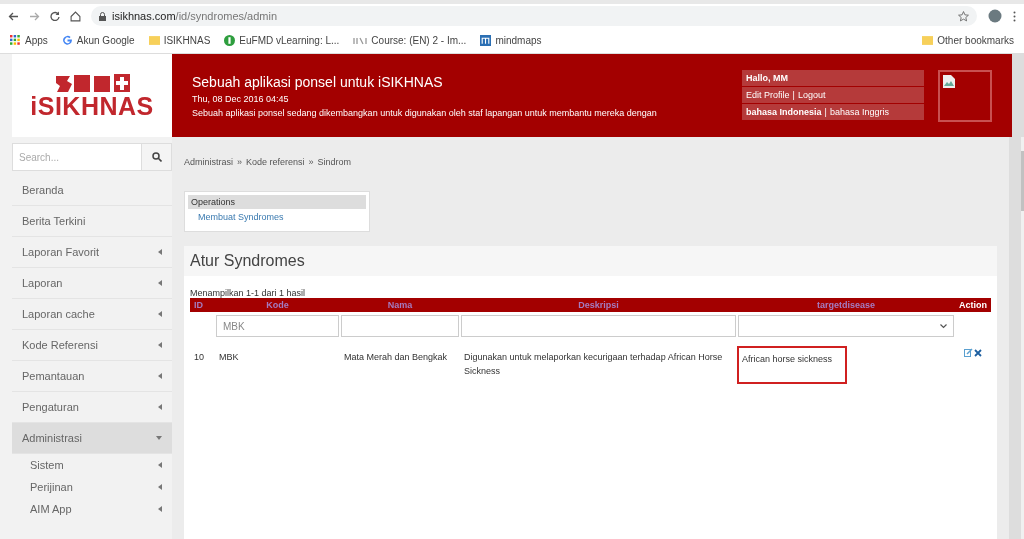 The image size is (1024, 539). I want to click on bookmark-label: ISIKHNAS, so click(187, 40).